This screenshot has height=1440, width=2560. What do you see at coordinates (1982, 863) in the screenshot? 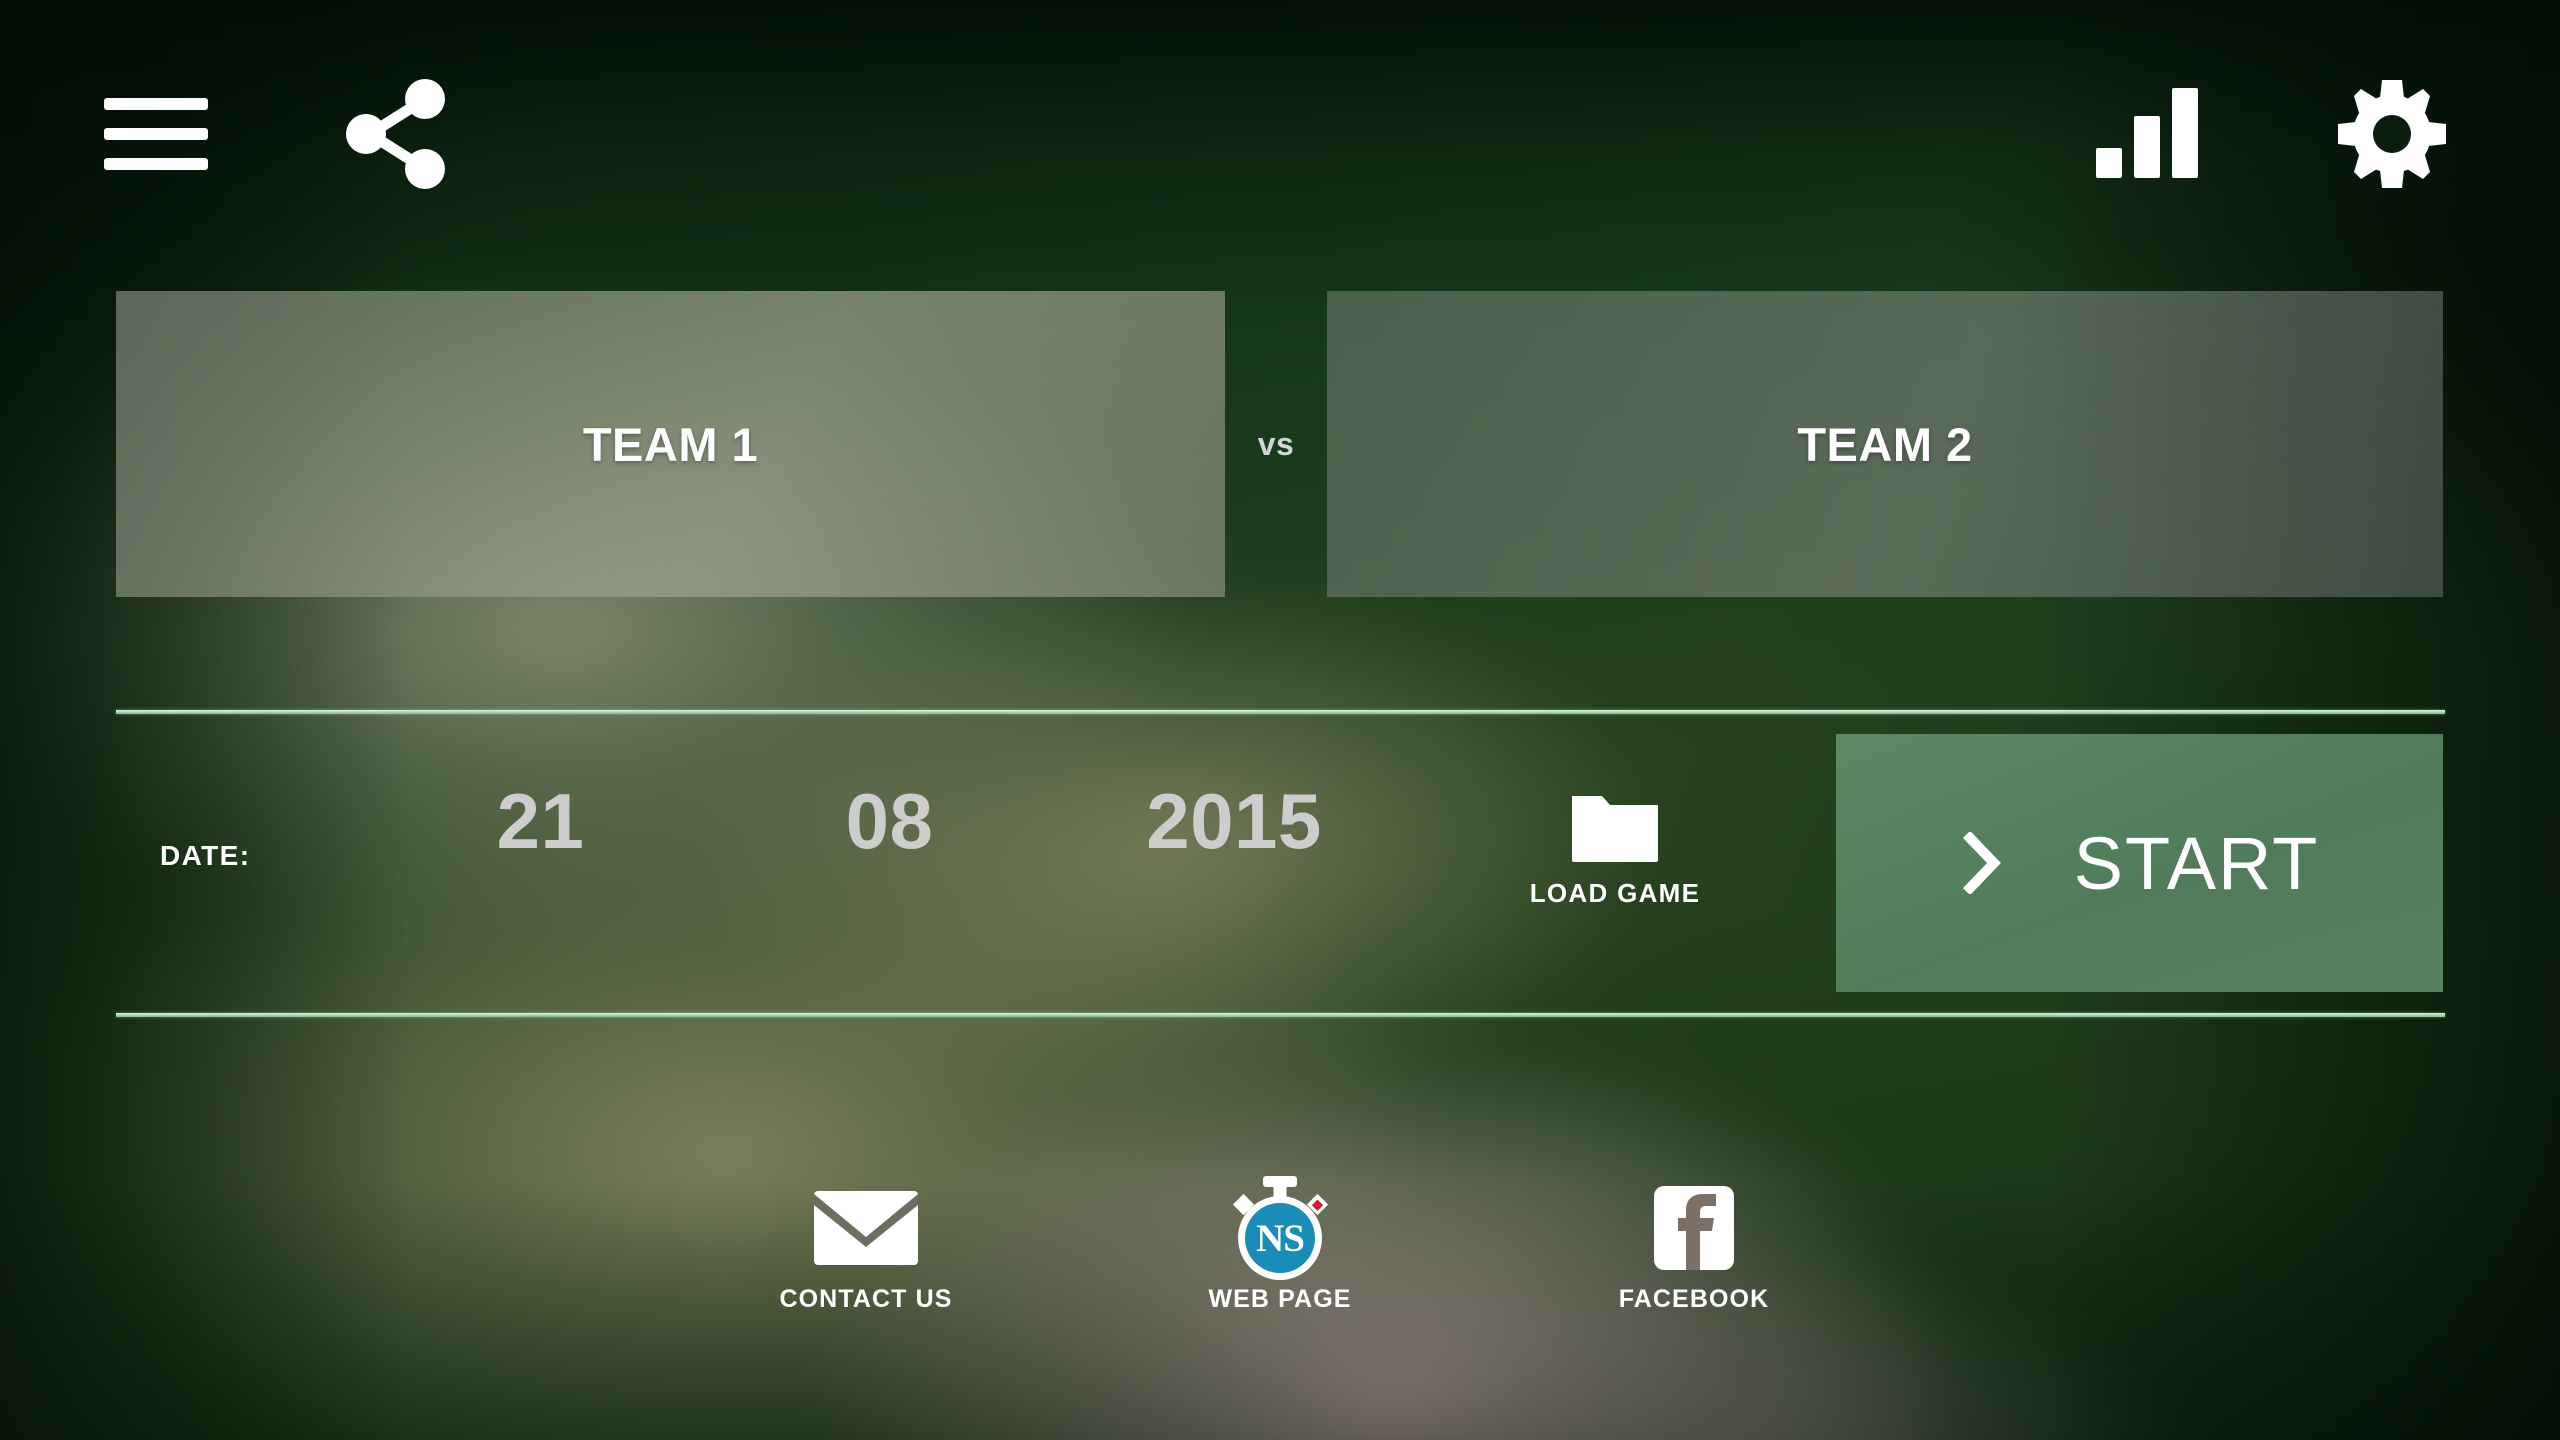
I see `chevron-right-icon` at bounding box center [1982, 863].